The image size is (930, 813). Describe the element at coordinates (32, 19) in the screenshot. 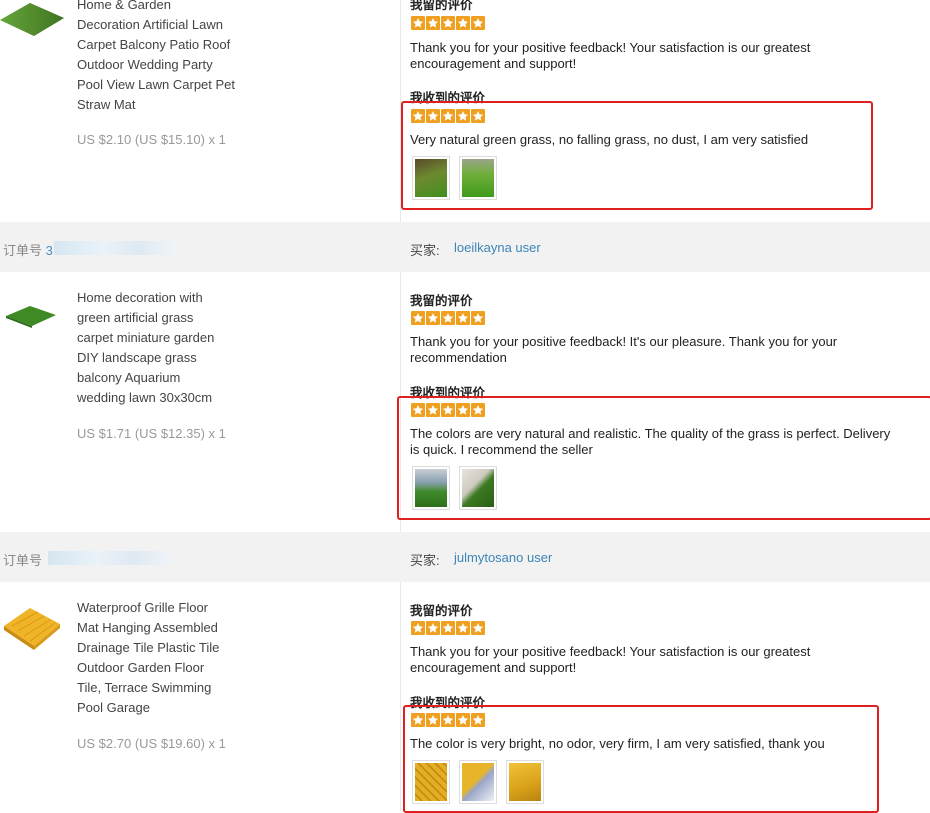

I see `grass-mat-image` at that location.